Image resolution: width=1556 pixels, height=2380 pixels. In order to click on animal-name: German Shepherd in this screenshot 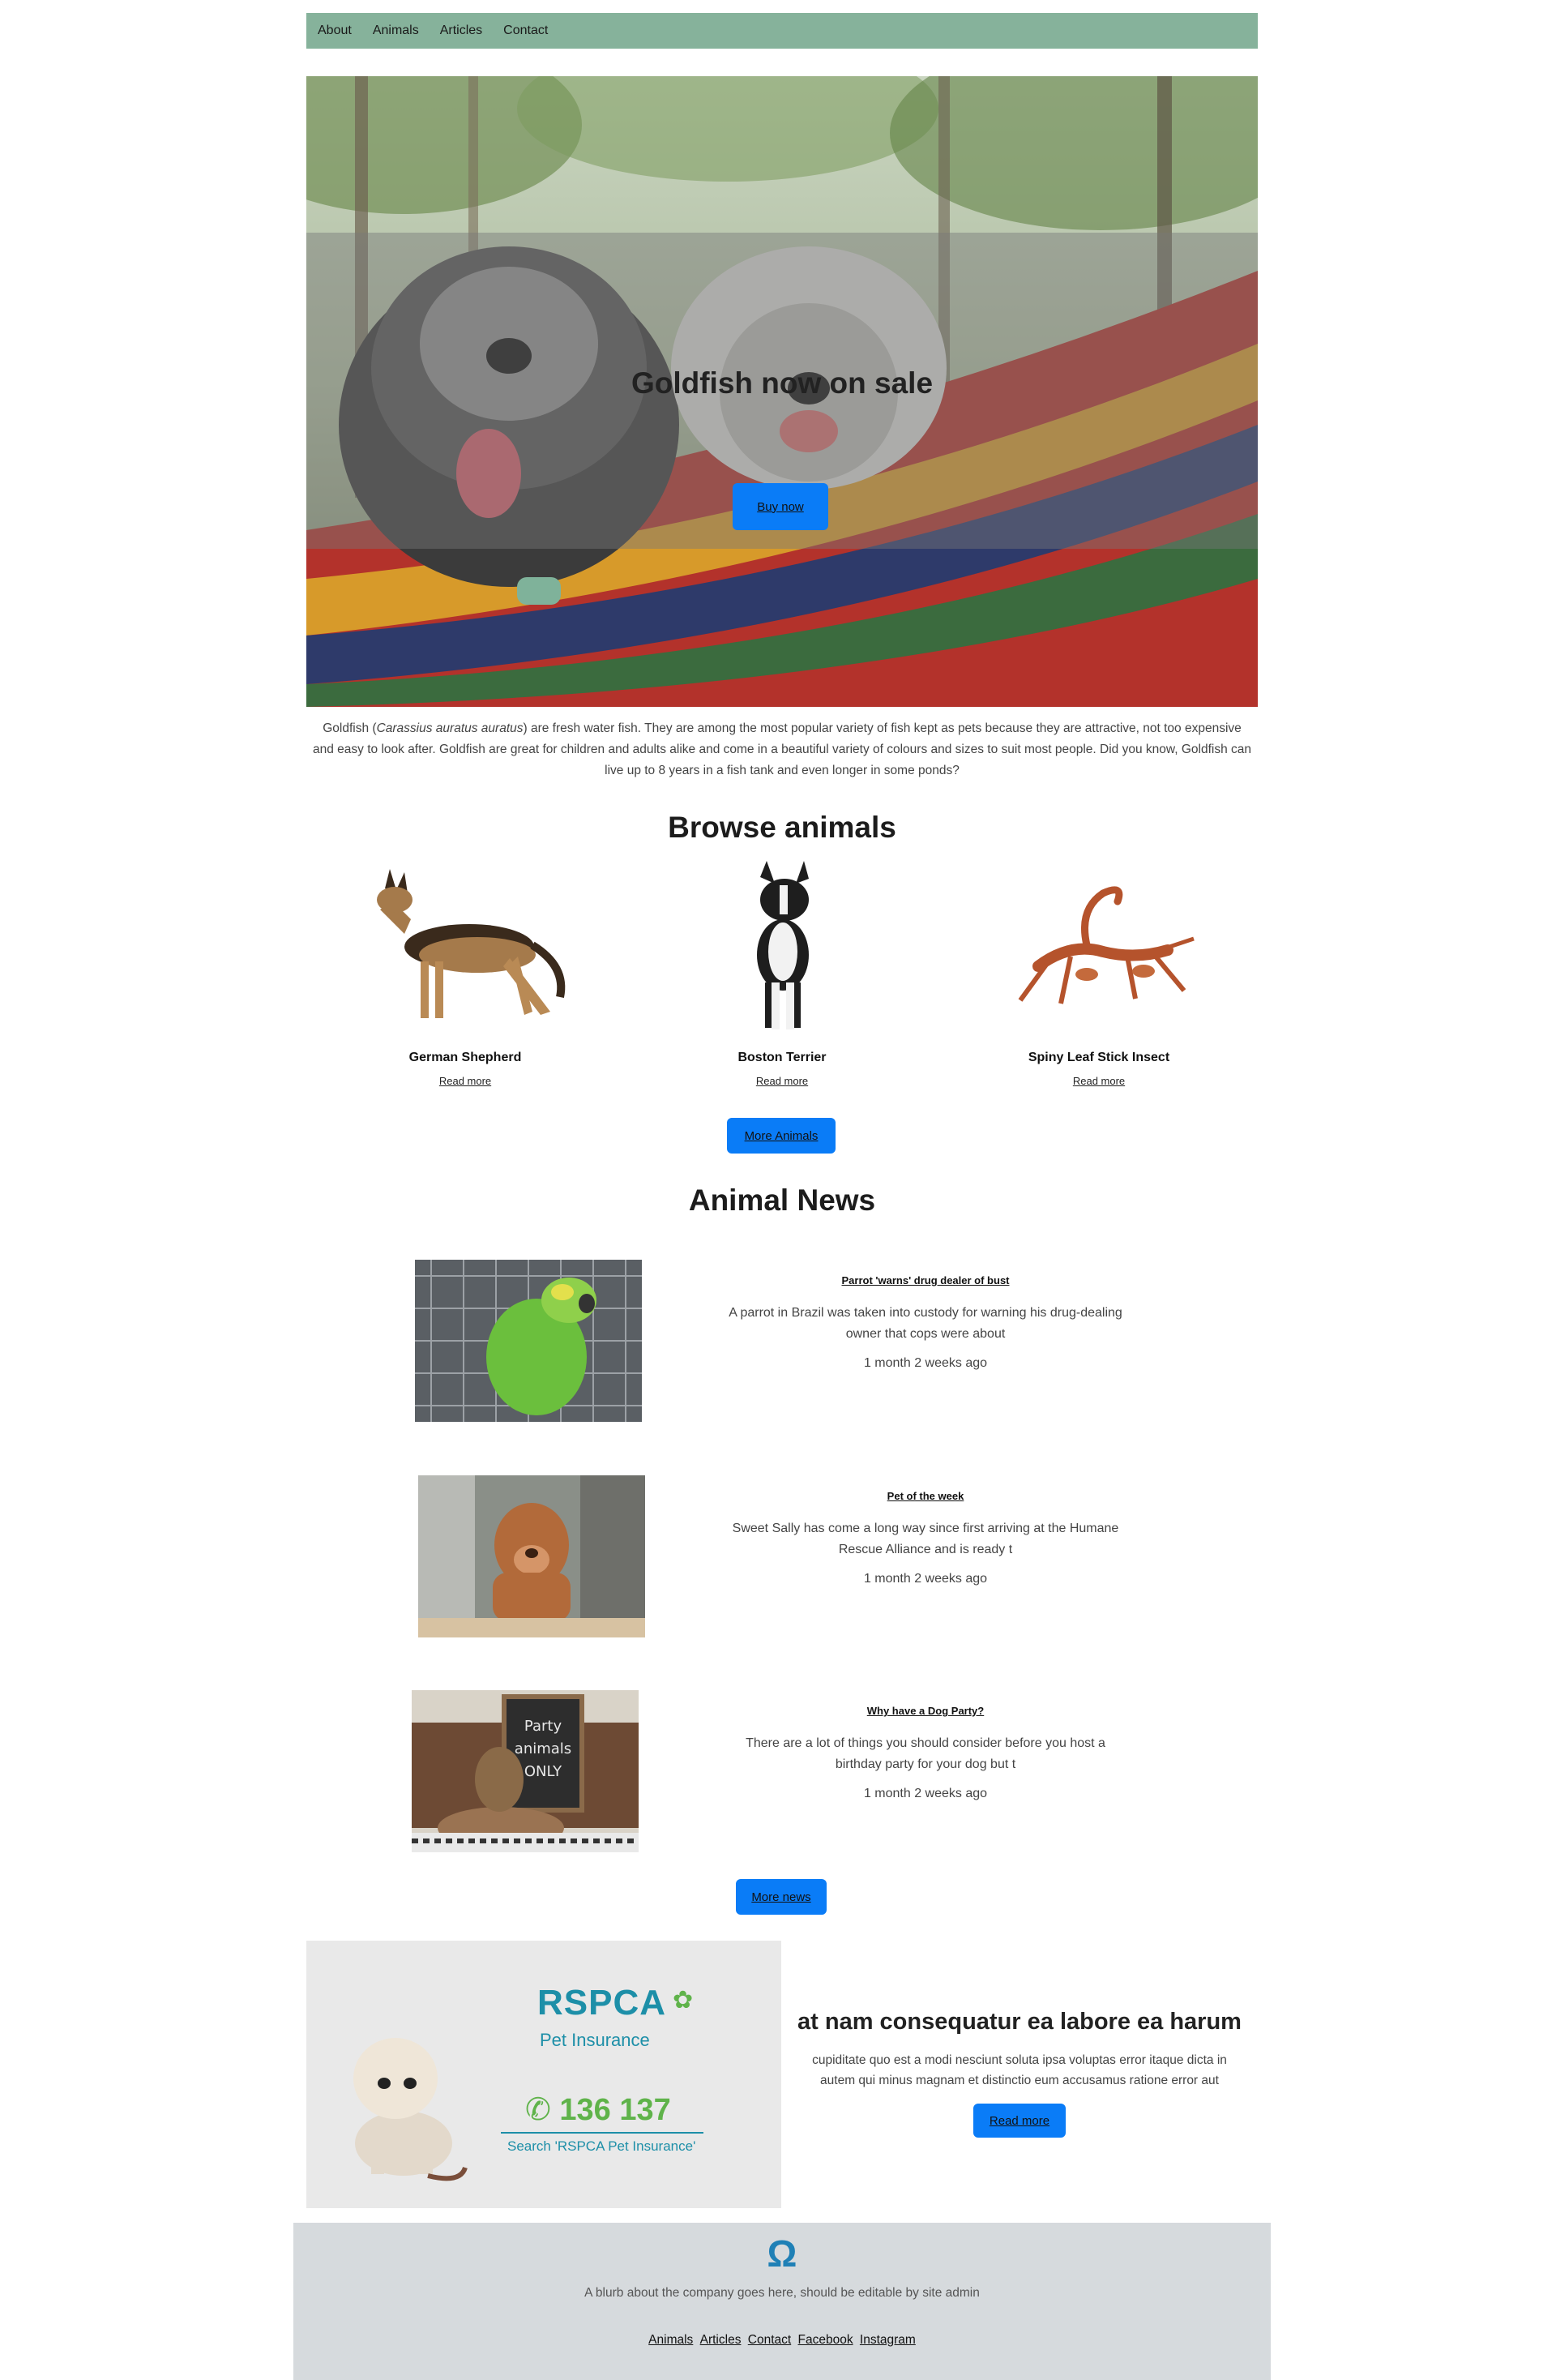, I will do `click(465, 1057)`.